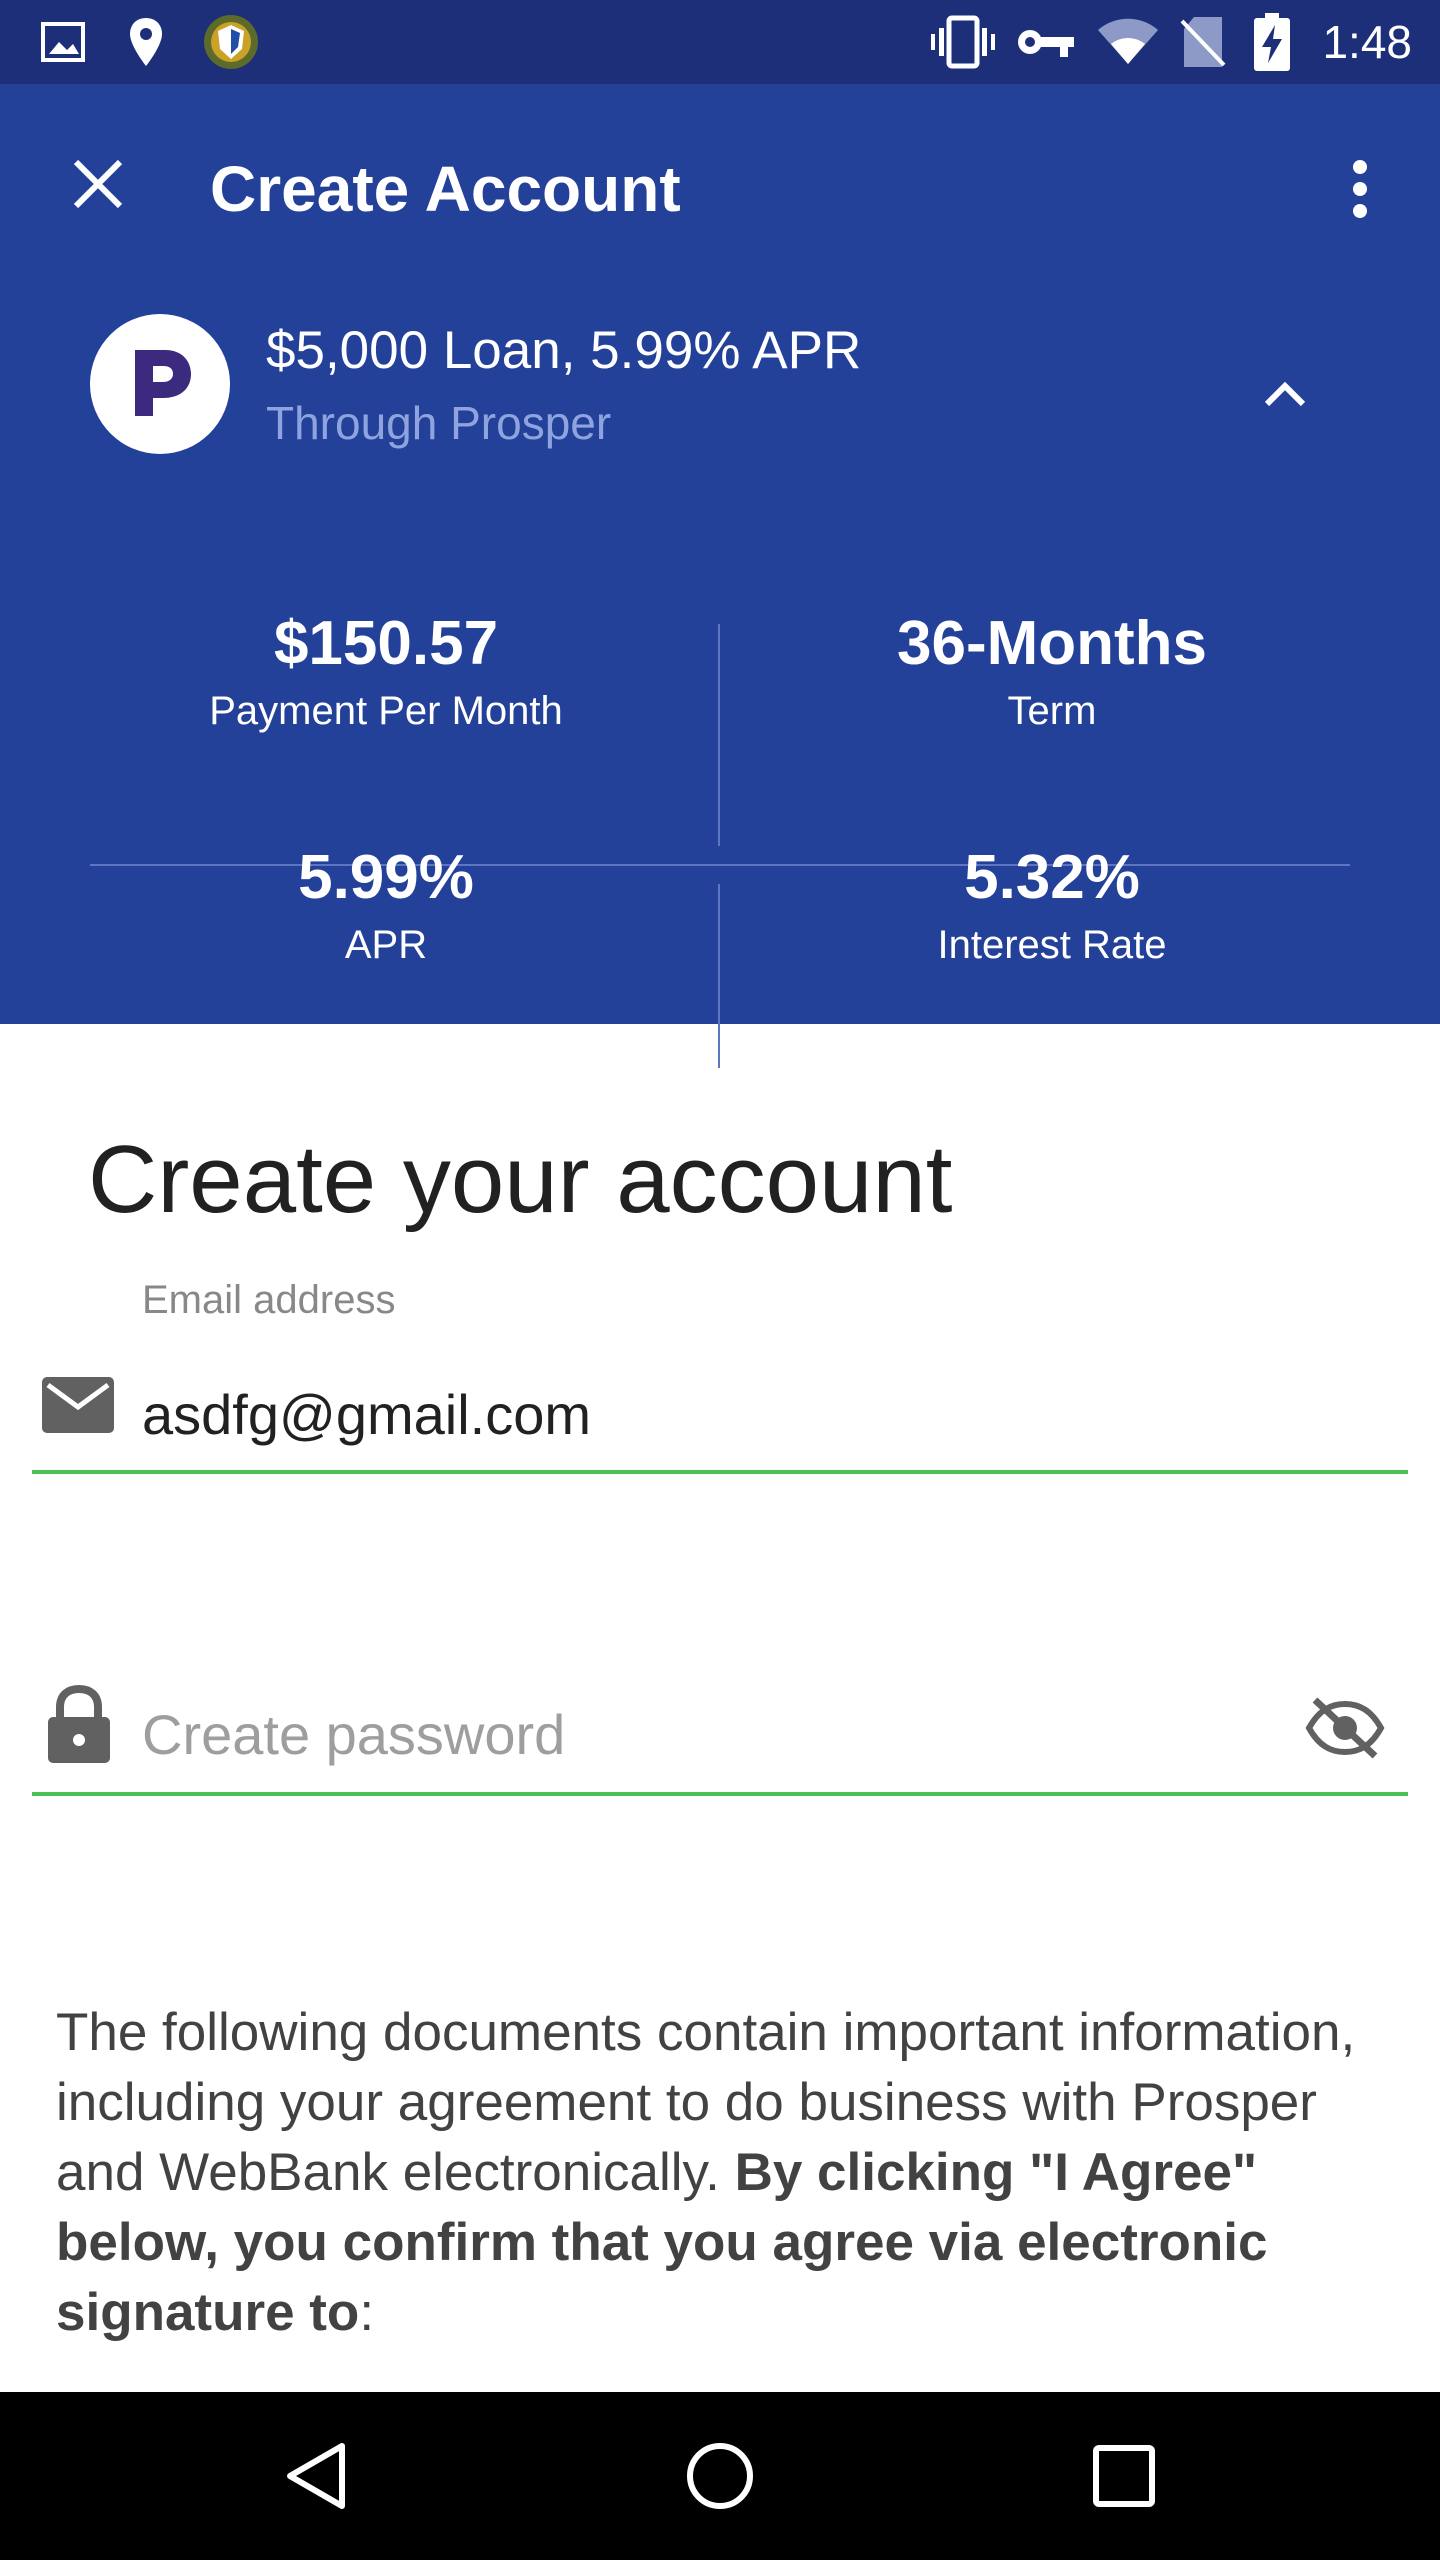 This screenshot has height=2560, width=1440. I want to click on stat-label: Payment Per Month, so click(386, 711).